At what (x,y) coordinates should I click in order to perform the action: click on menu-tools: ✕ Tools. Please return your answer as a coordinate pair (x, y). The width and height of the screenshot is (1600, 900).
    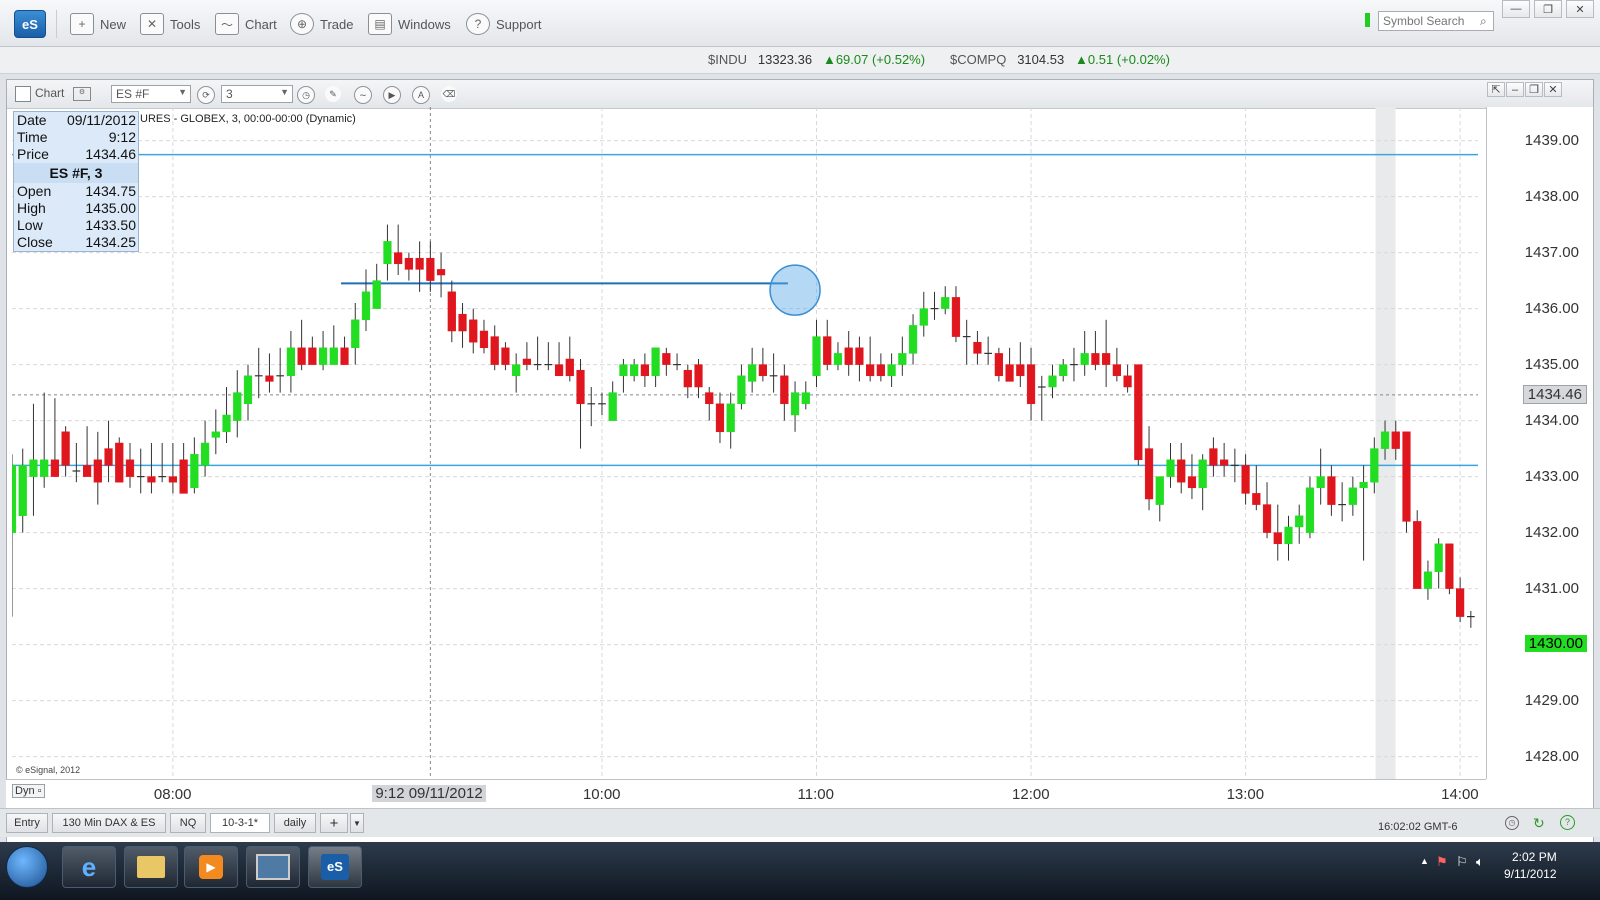
    Looking at the image, I should click on (170, 24).